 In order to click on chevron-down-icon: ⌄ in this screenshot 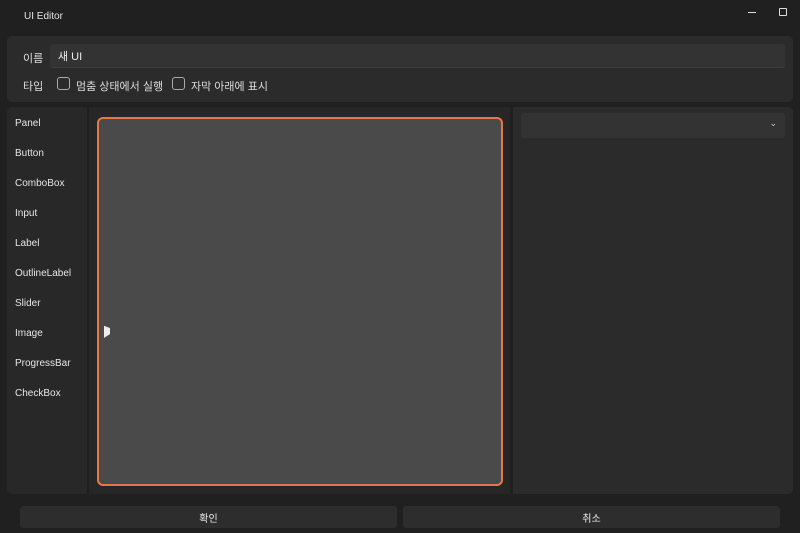, I will do `click(773, 123)`.